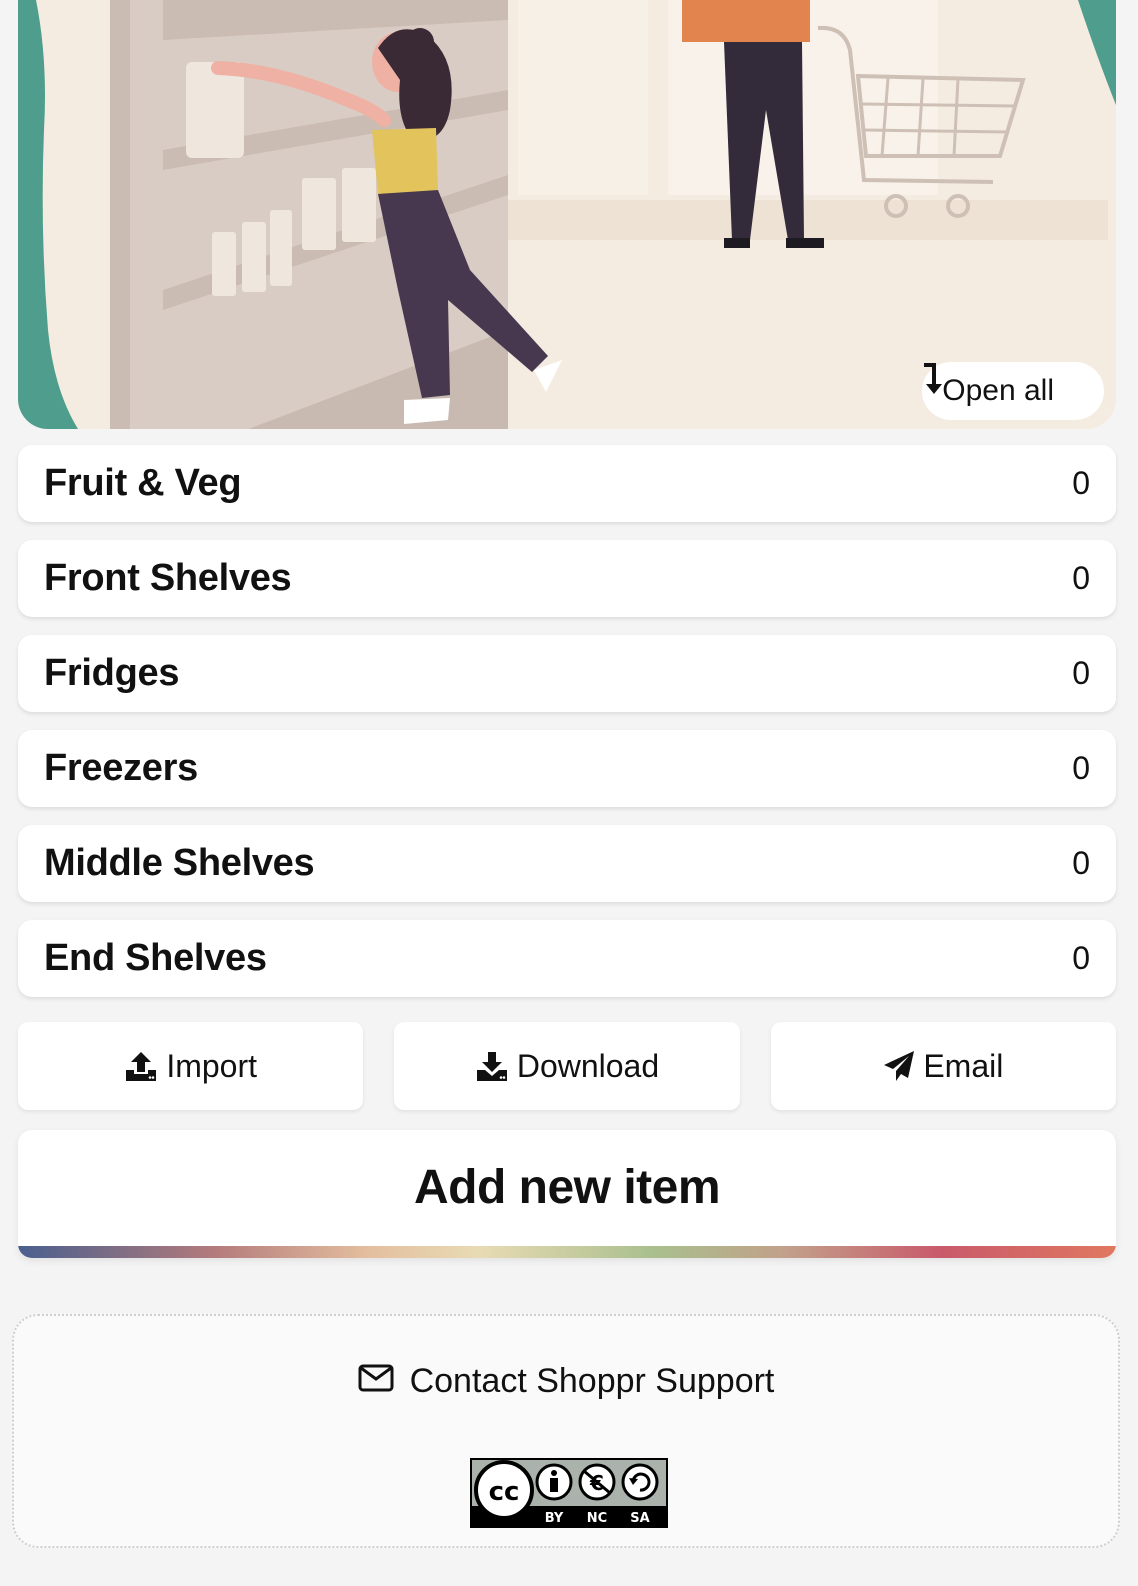 The width and height of the screenshot is (1138, 1586). I want to click on envelope-icon, so click(376, 1381).